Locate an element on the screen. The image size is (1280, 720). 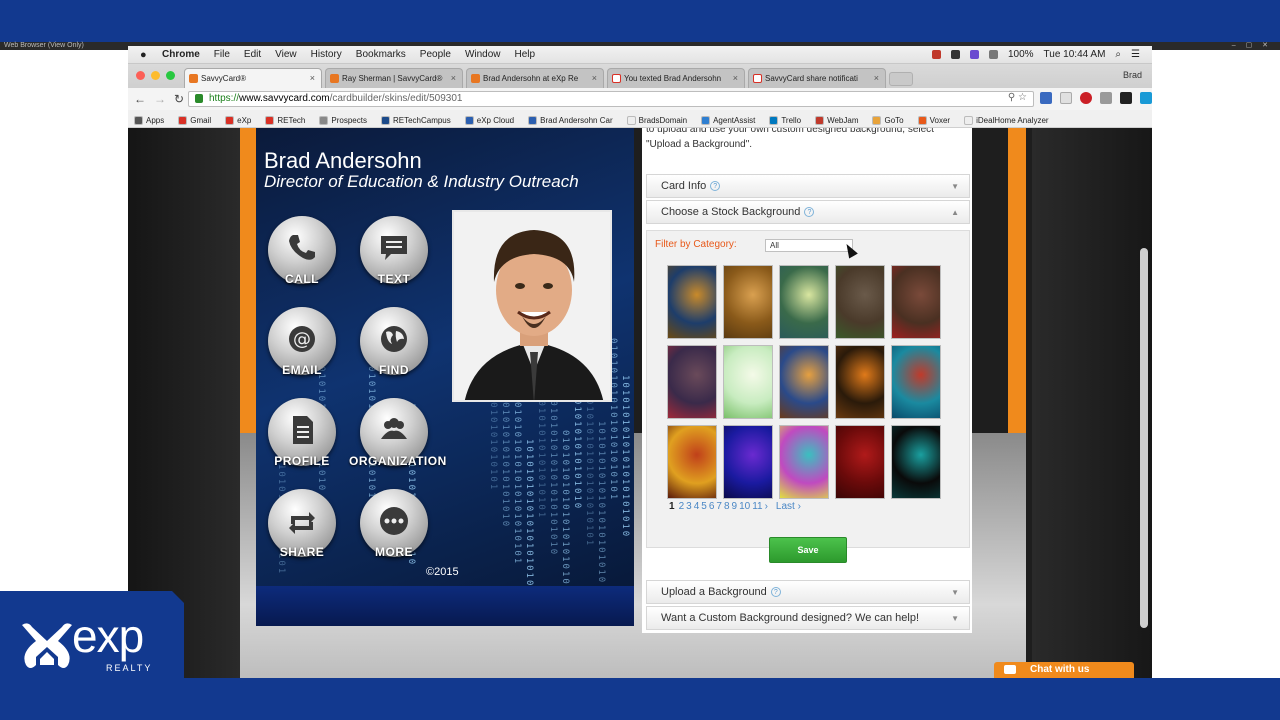
bookmark-item: RETech is located at coordinates (285, 120).